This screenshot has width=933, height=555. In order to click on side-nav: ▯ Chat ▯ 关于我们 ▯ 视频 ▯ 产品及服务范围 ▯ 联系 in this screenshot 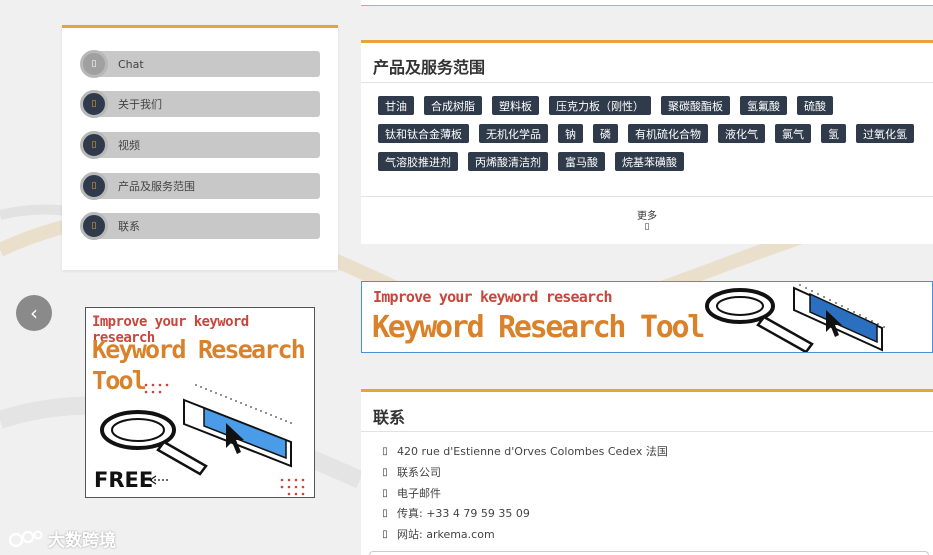, I will do `click(200, 147)`.